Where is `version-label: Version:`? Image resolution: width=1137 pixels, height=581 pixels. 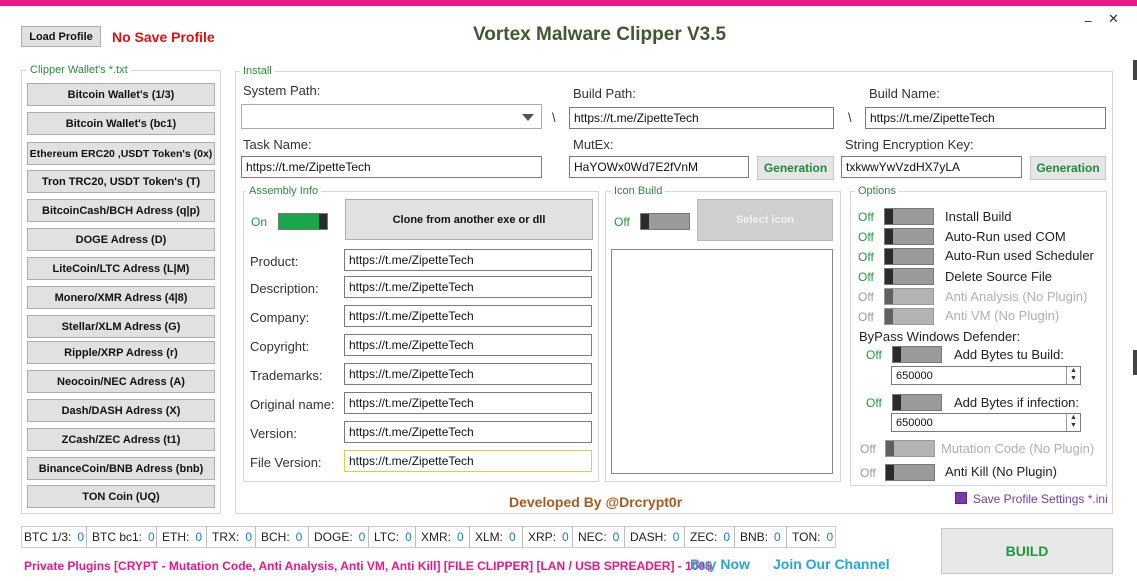
version-label: Version: is located at coordinates (273, 433).